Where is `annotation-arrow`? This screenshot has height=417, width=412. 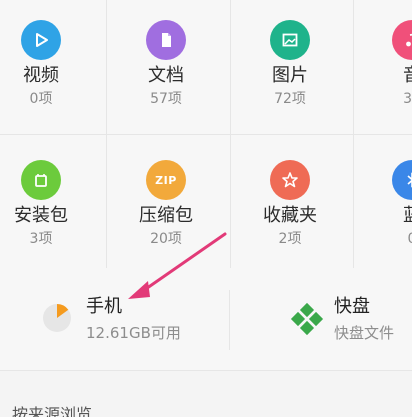 annotation-arrow is located at coordinates (177, 265).